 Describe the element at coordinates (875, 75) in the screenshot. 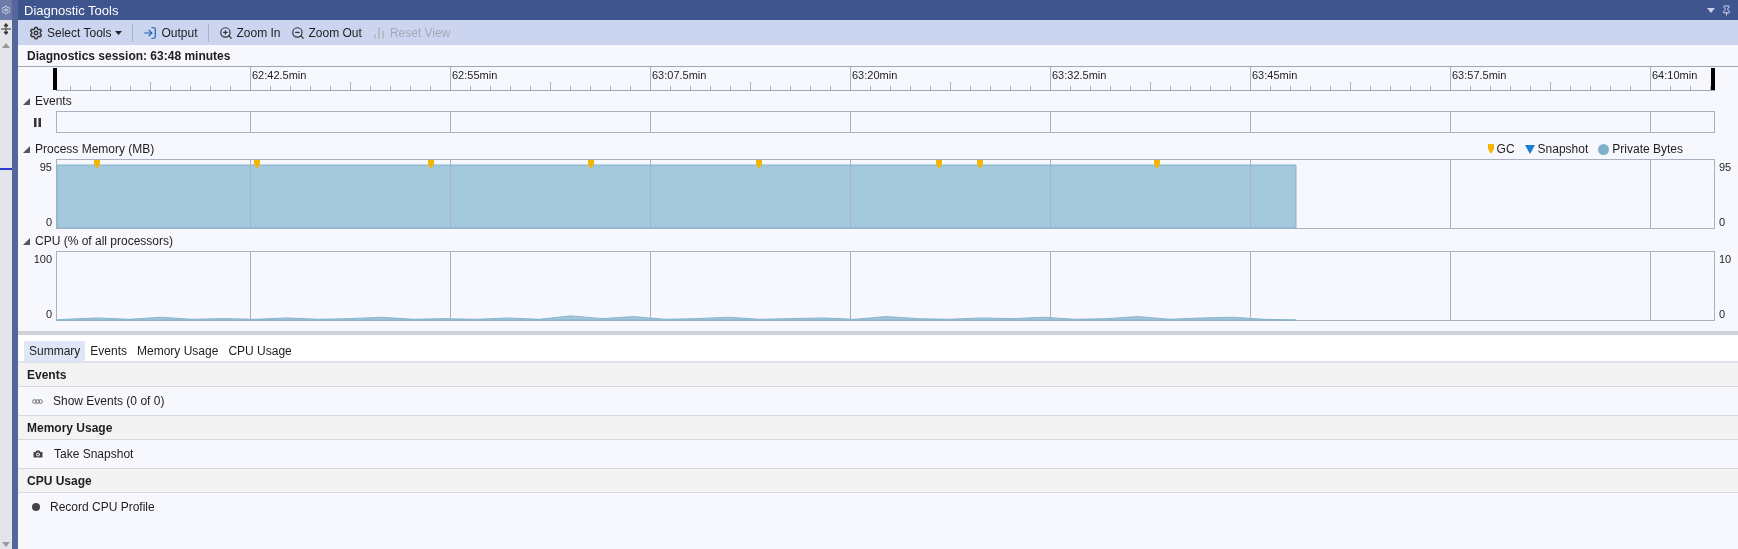

I see `time-label: 63:20min` at that location.